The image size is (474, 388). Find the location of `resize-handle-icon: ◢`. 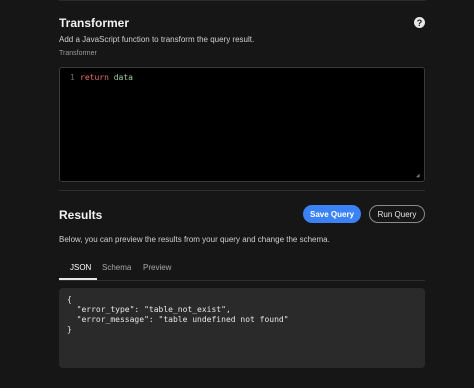

resize-handle-icon: ◢ is located at coordinates (419, 176).